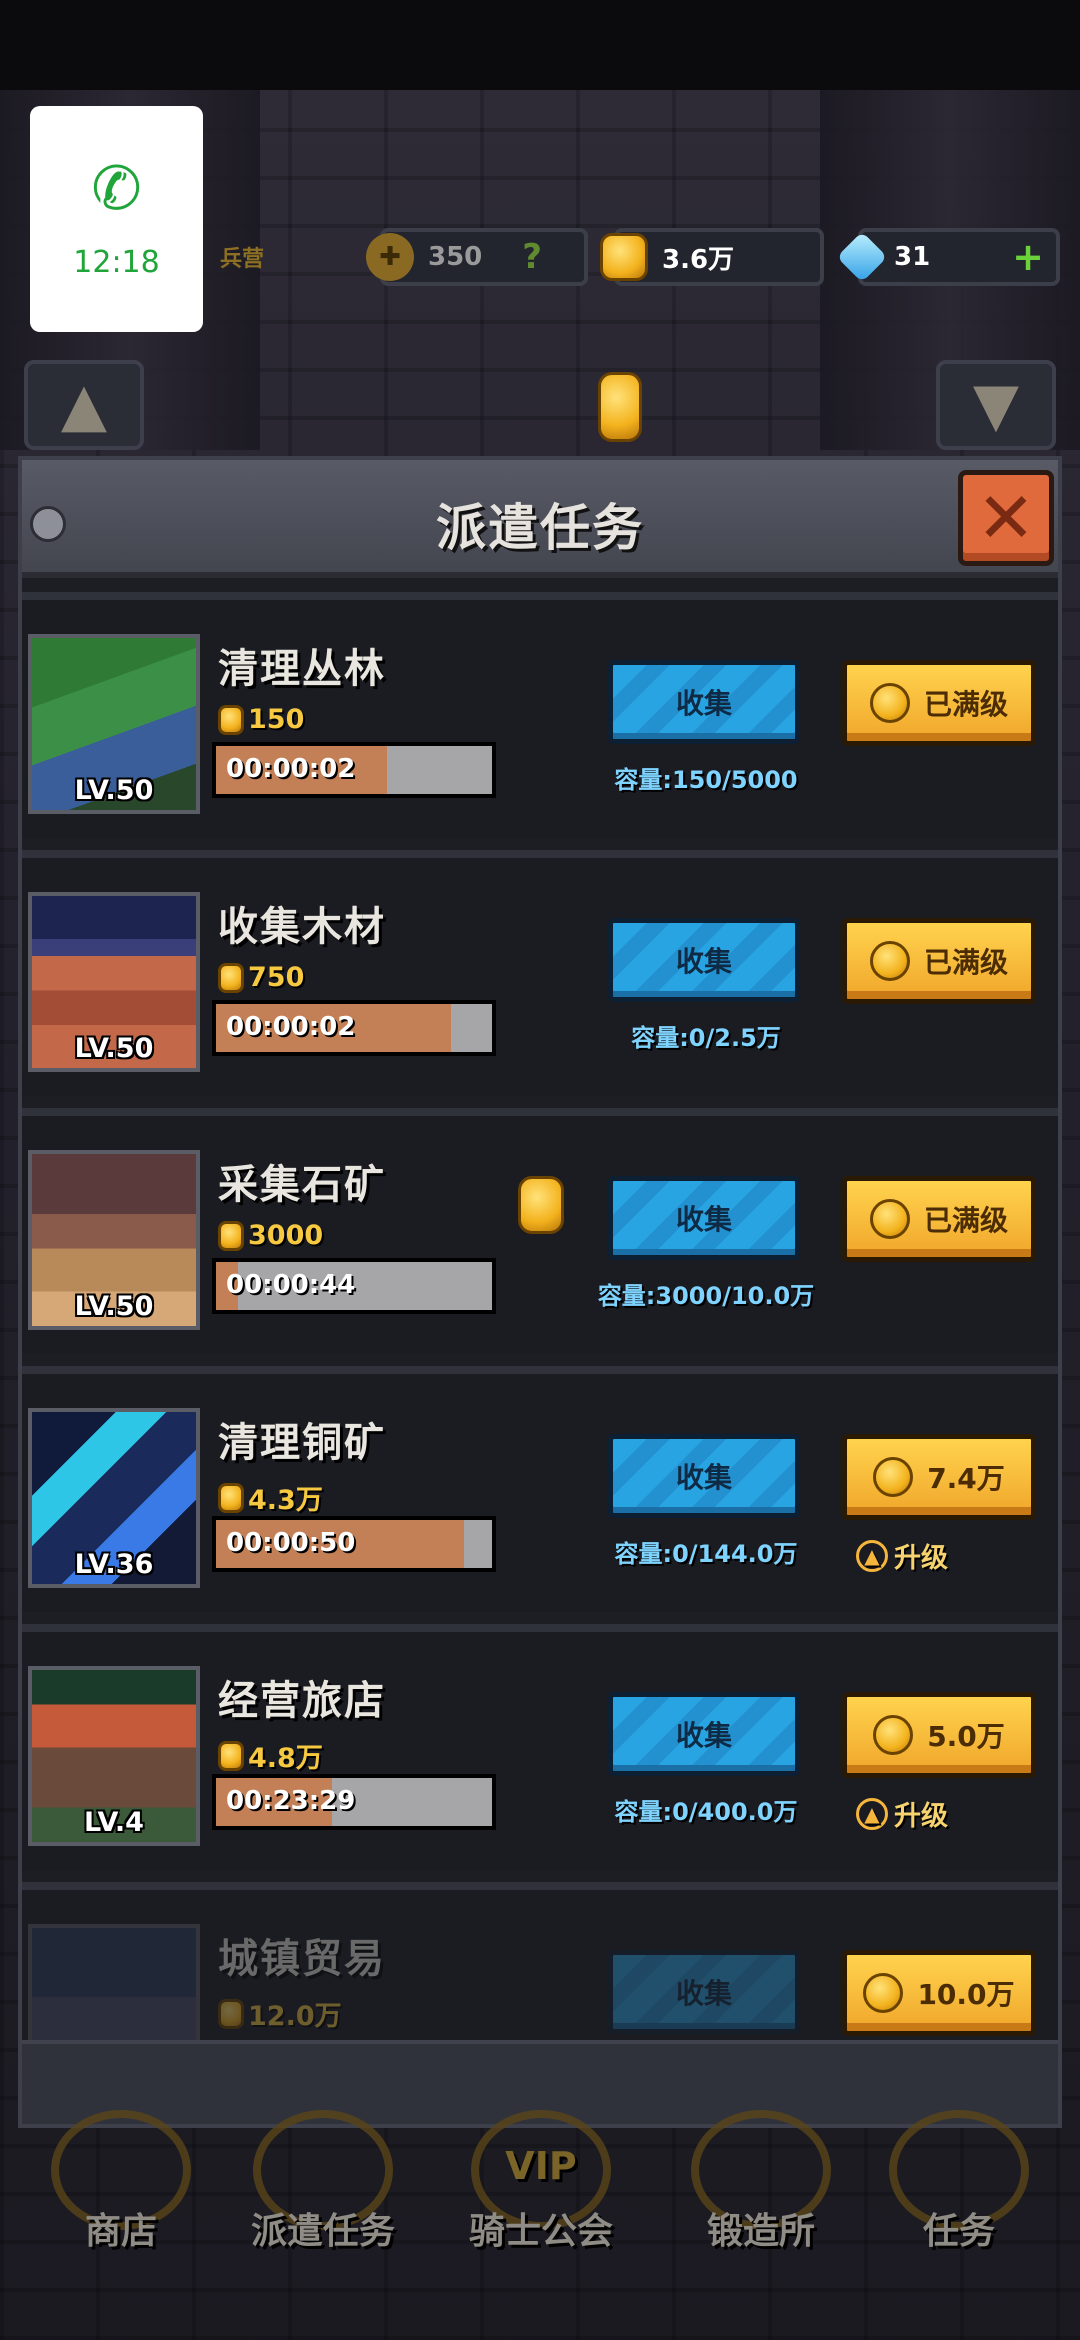 The width and height of the screenshot is (1080, 2340). Describe the element at coordinates (242, 259) in the screenshot. I see `barracks-label: 兵营` at that location.